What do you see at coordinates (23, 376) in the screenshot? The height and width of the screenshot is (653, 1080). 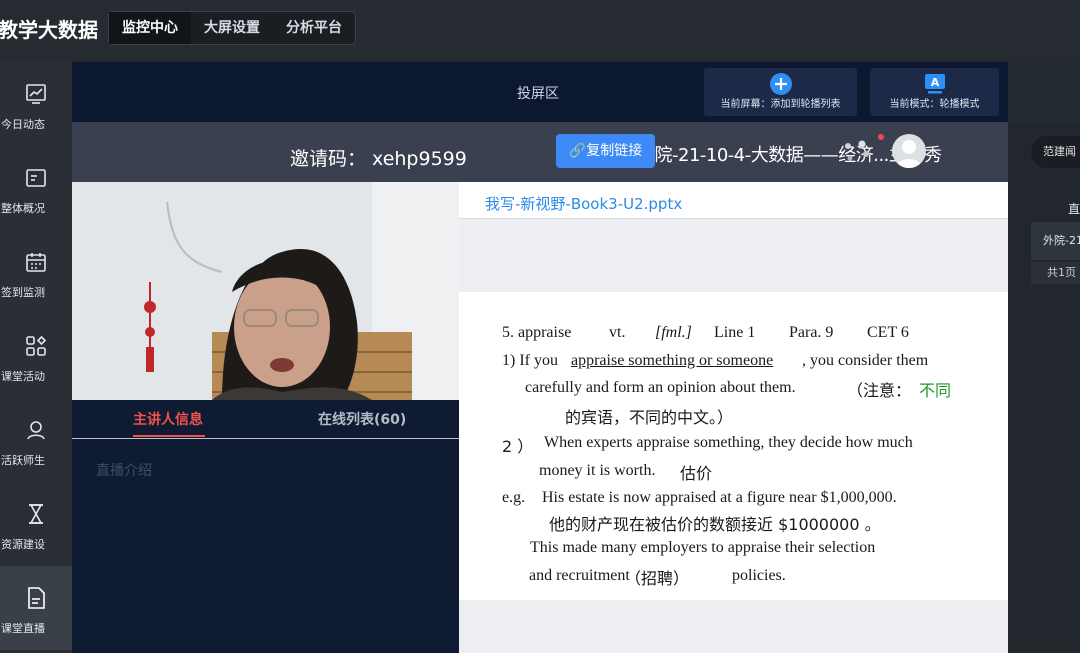 I see `sidebar-item-label: 课堂活动` at bounding box center [23, 376].